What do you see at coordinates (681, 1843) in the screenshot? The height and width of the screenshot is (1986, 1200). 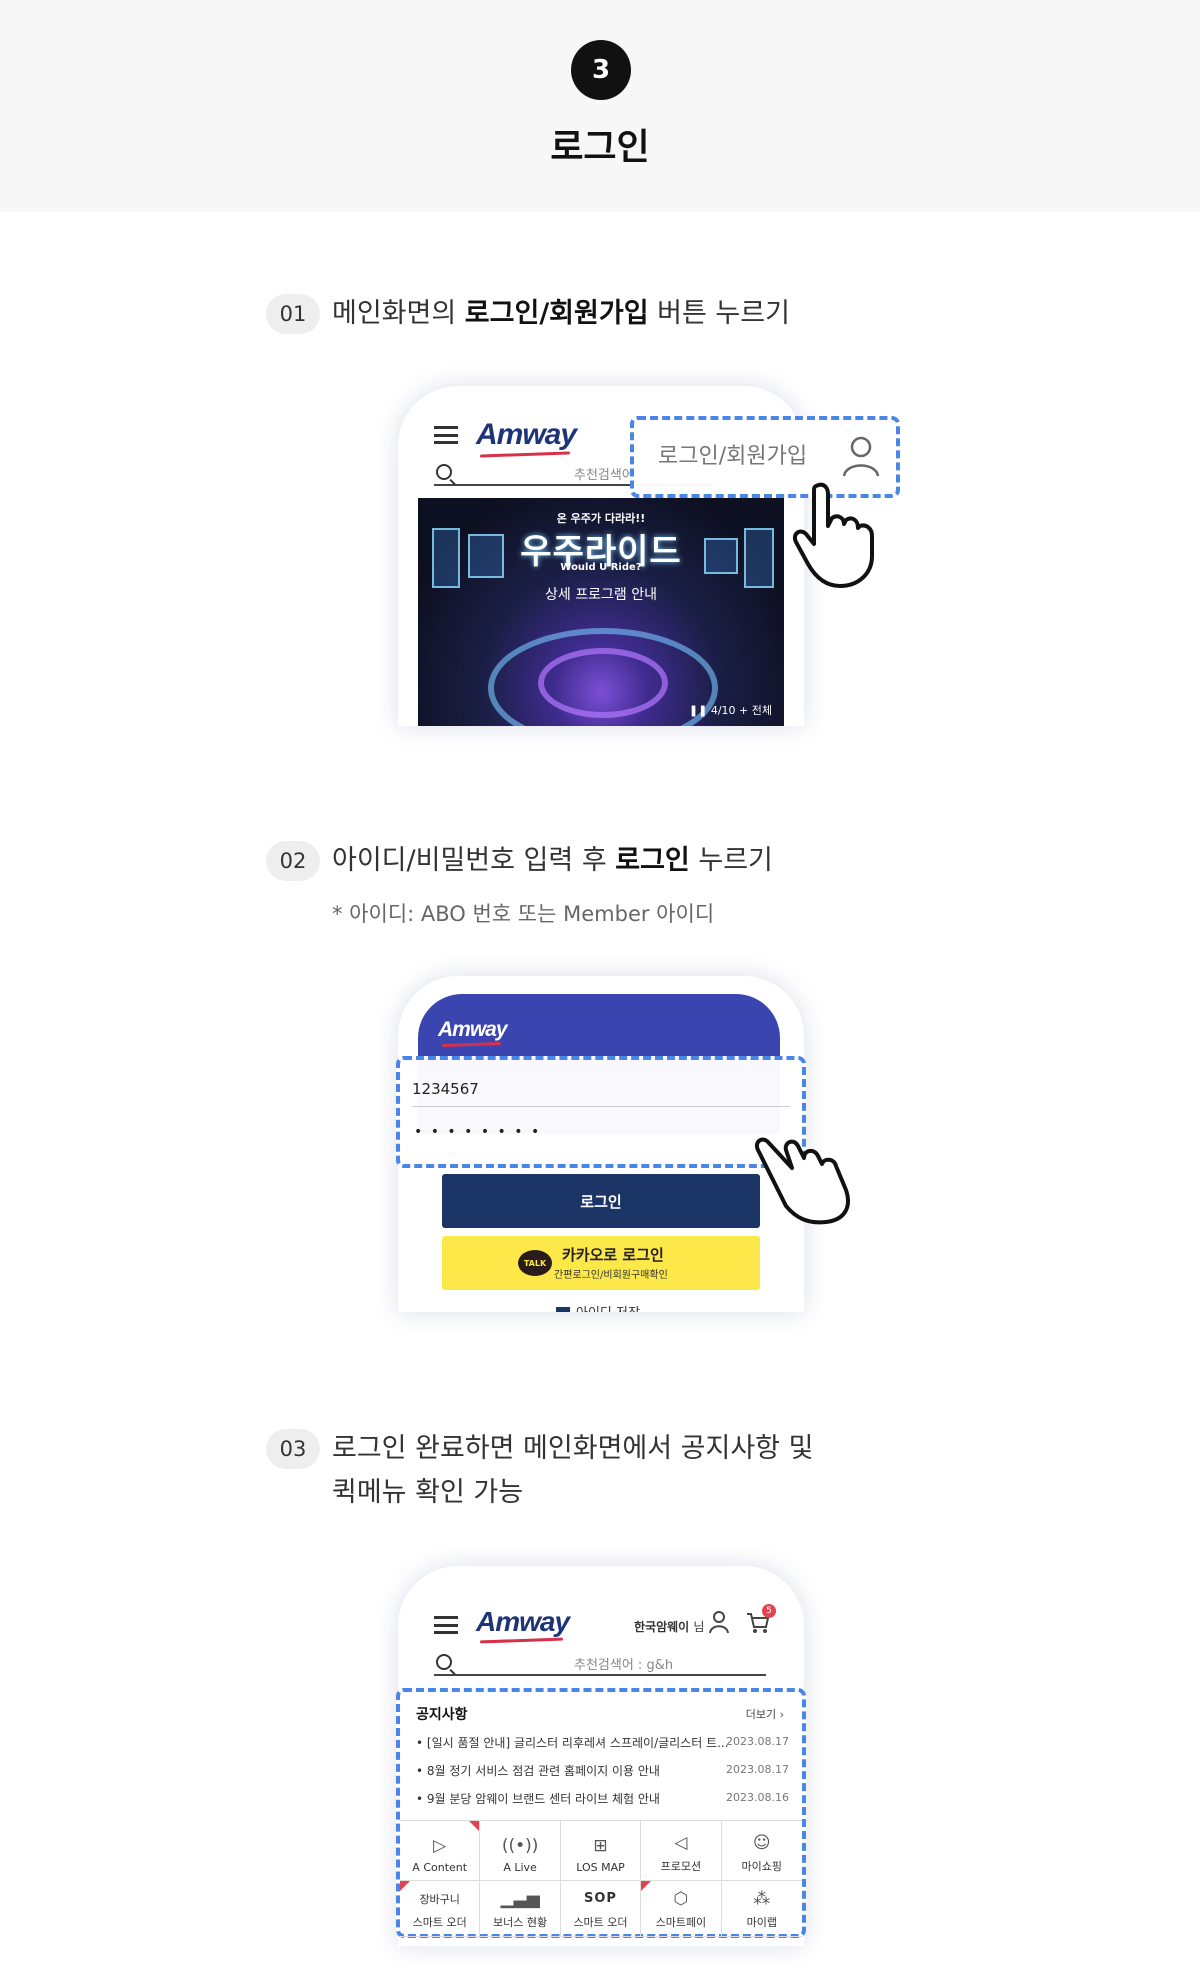 I see `megaphone-icon: ◁` at bounding box center [681, 1843].